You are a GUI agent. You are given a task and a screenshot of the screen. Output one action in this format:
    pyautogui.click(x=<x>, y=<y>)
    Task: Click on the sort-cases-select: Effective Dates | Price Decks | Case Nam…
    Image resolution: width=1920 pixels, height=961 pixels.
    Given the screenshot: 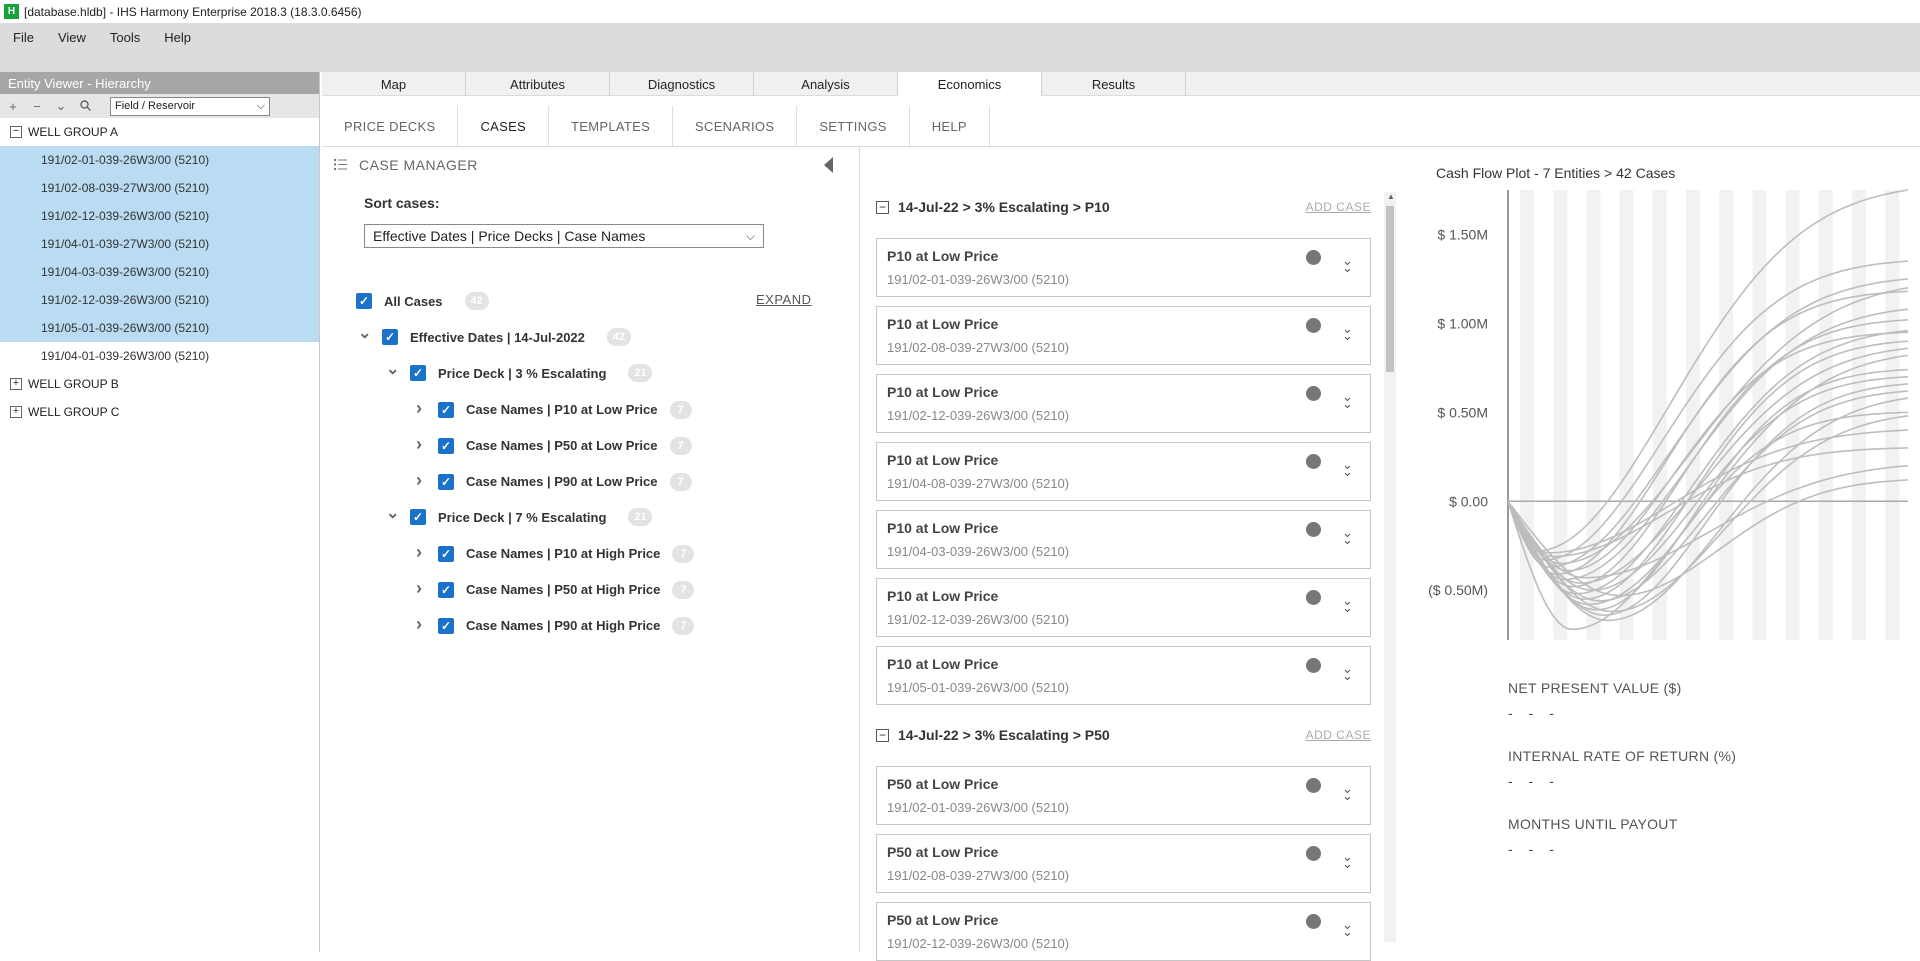 What is the action you would take?
    pyautogui.click(x=564, y=236)
    